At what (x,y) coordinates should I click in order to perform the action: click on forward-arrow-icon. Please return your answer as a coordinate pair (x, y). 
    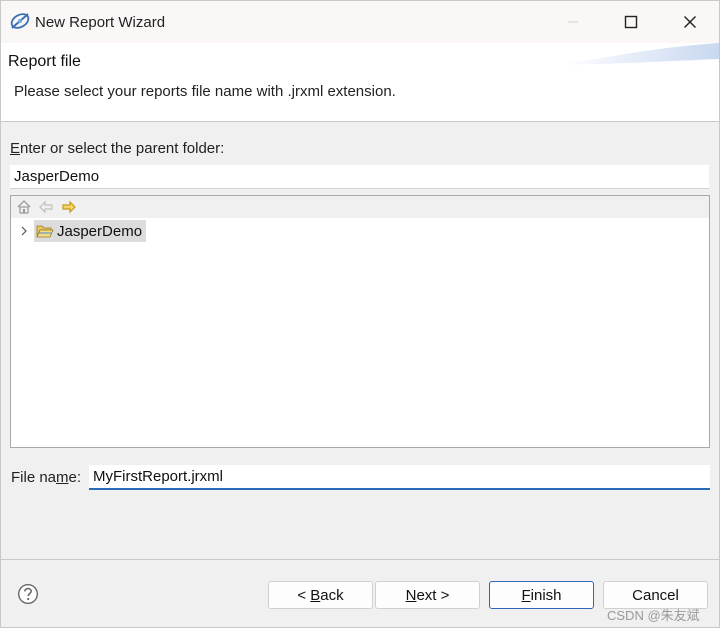
    Looking at the image, I should click on (69, 207).